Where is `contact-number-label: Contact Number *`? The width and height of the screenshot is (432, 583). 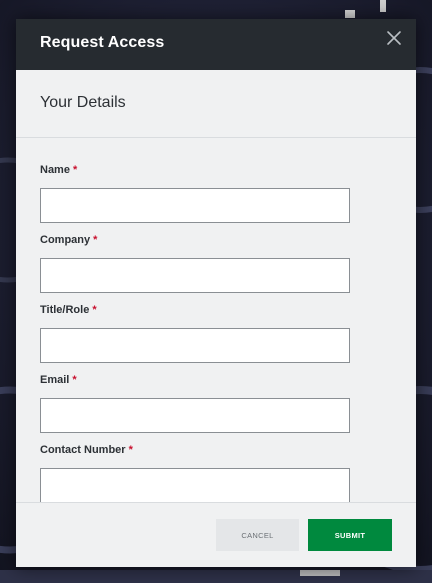 contact-number-label: Contact Number * is located at coordinates (86, 450).